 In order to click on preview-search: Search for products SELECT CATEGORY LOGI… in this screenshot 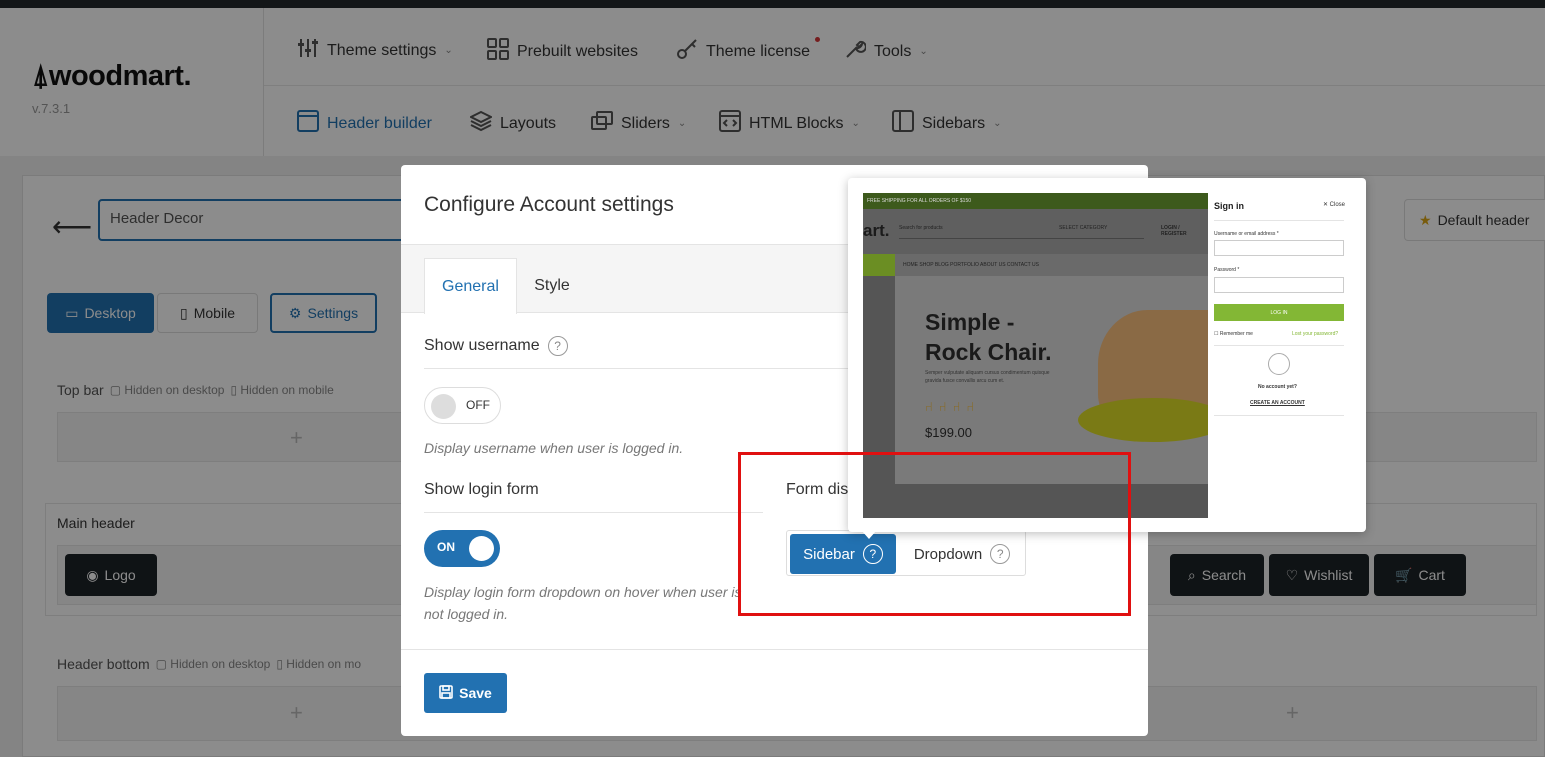, I will do `click(1043, 232)`.